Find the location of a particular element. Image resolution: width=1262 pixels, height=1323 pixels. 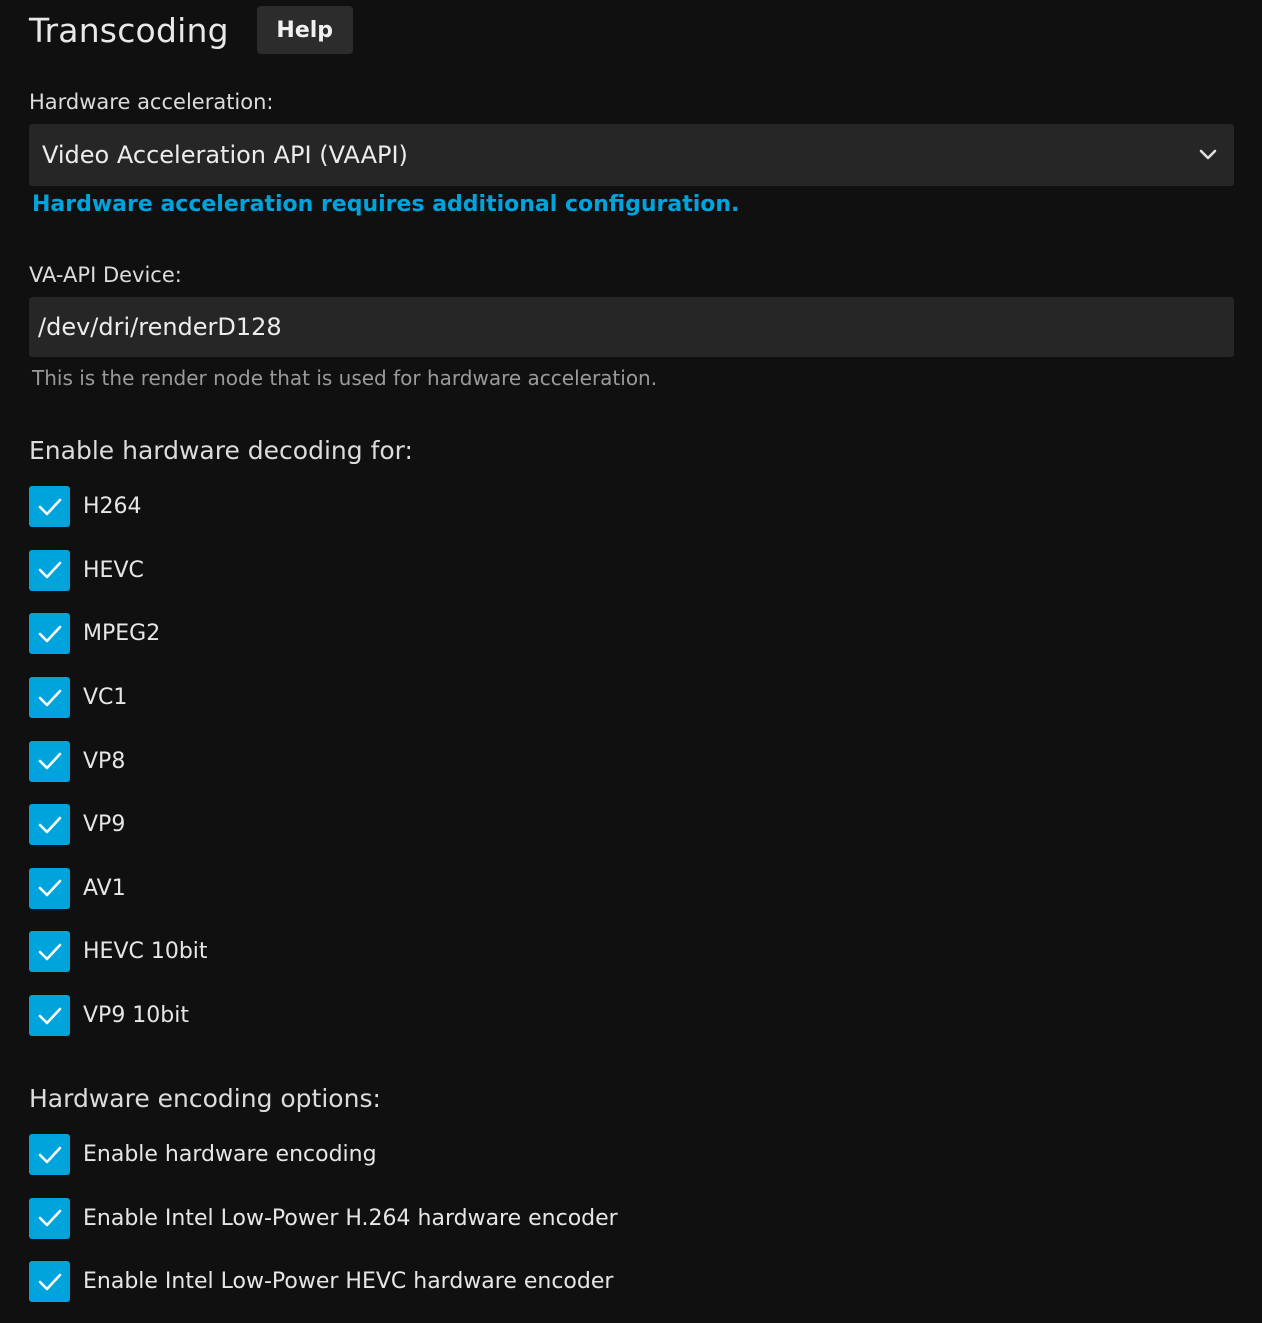

checkbox-label: HEVC 10bit is located at coordinates (145, 952).